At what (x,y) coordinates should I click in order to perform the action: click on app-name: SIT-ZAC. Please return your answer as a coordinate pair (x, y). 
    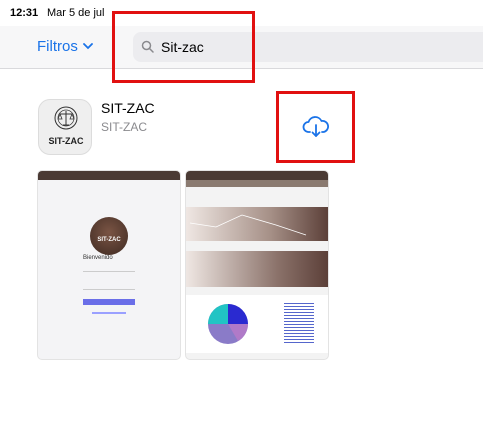
    Looking at the image, I should click on (128, 108).